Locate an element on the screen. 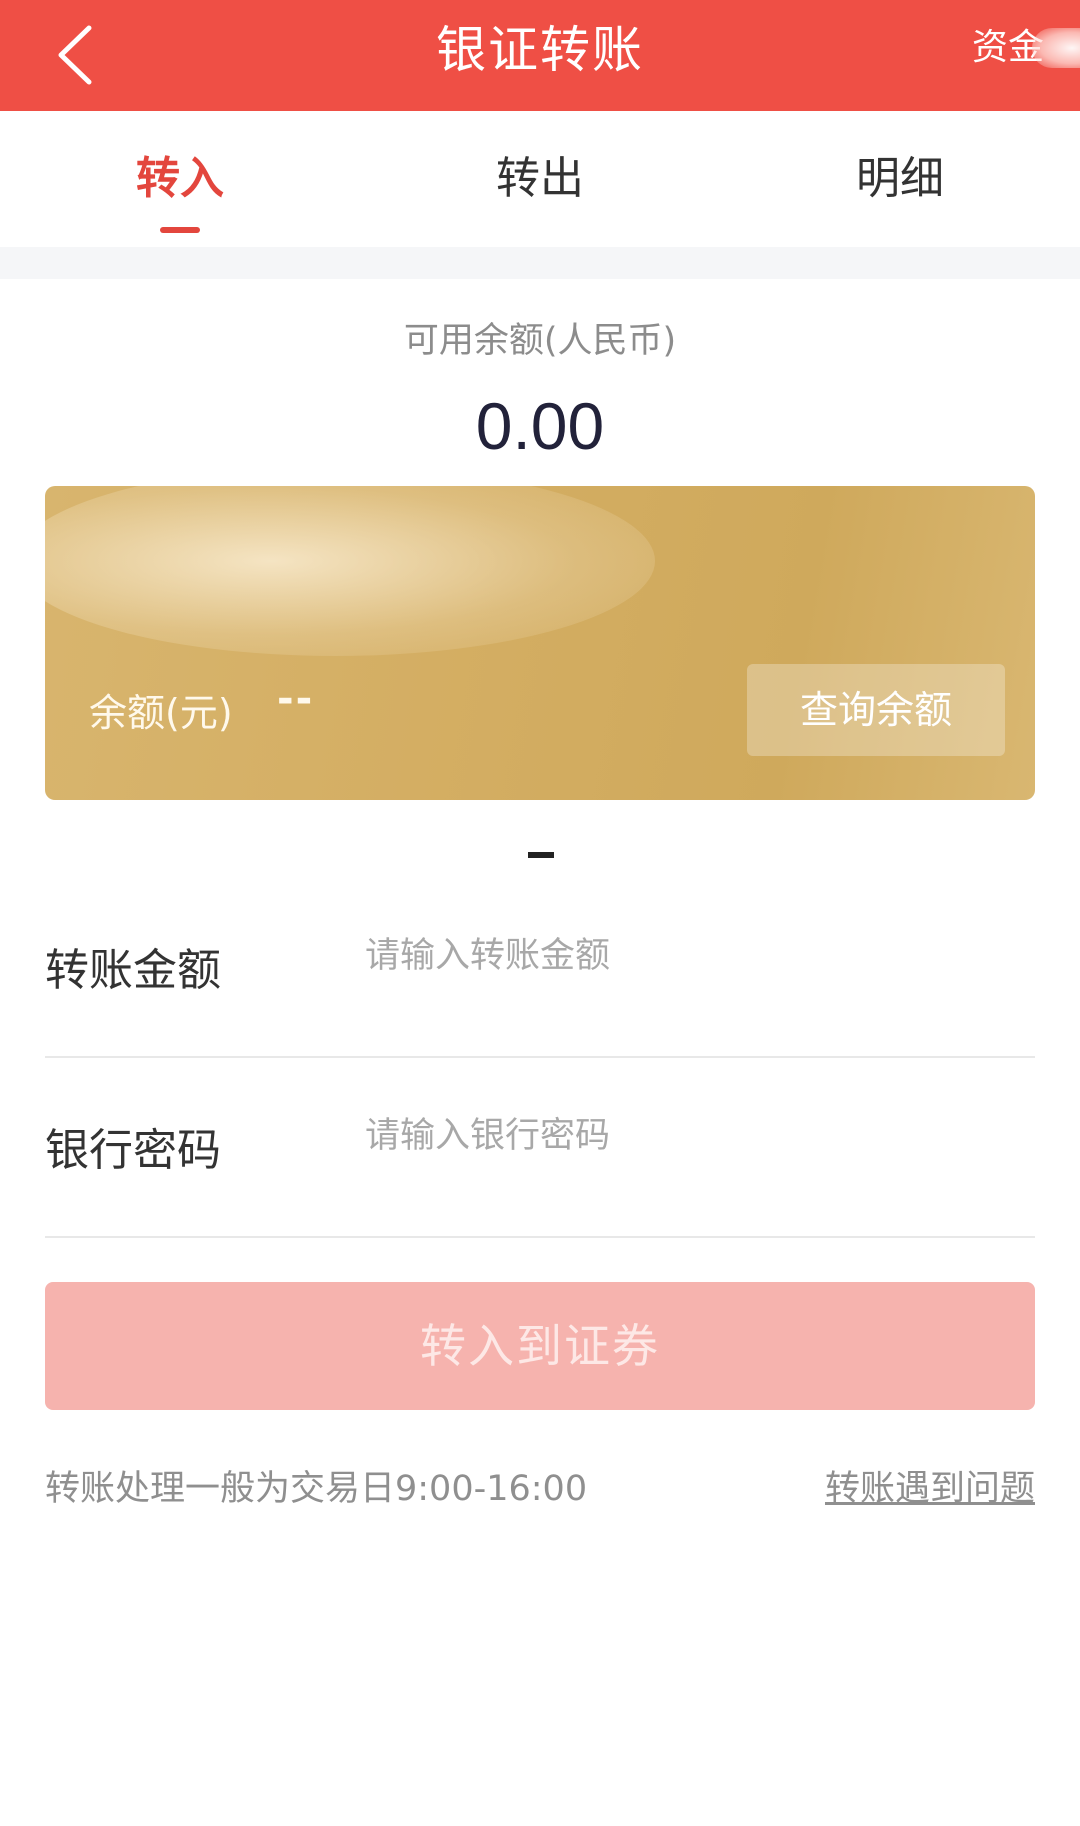 The width and height of the screenshot is (1080, 1826). tab-transfer-out: 转出 is located at coordinates (540, 179).